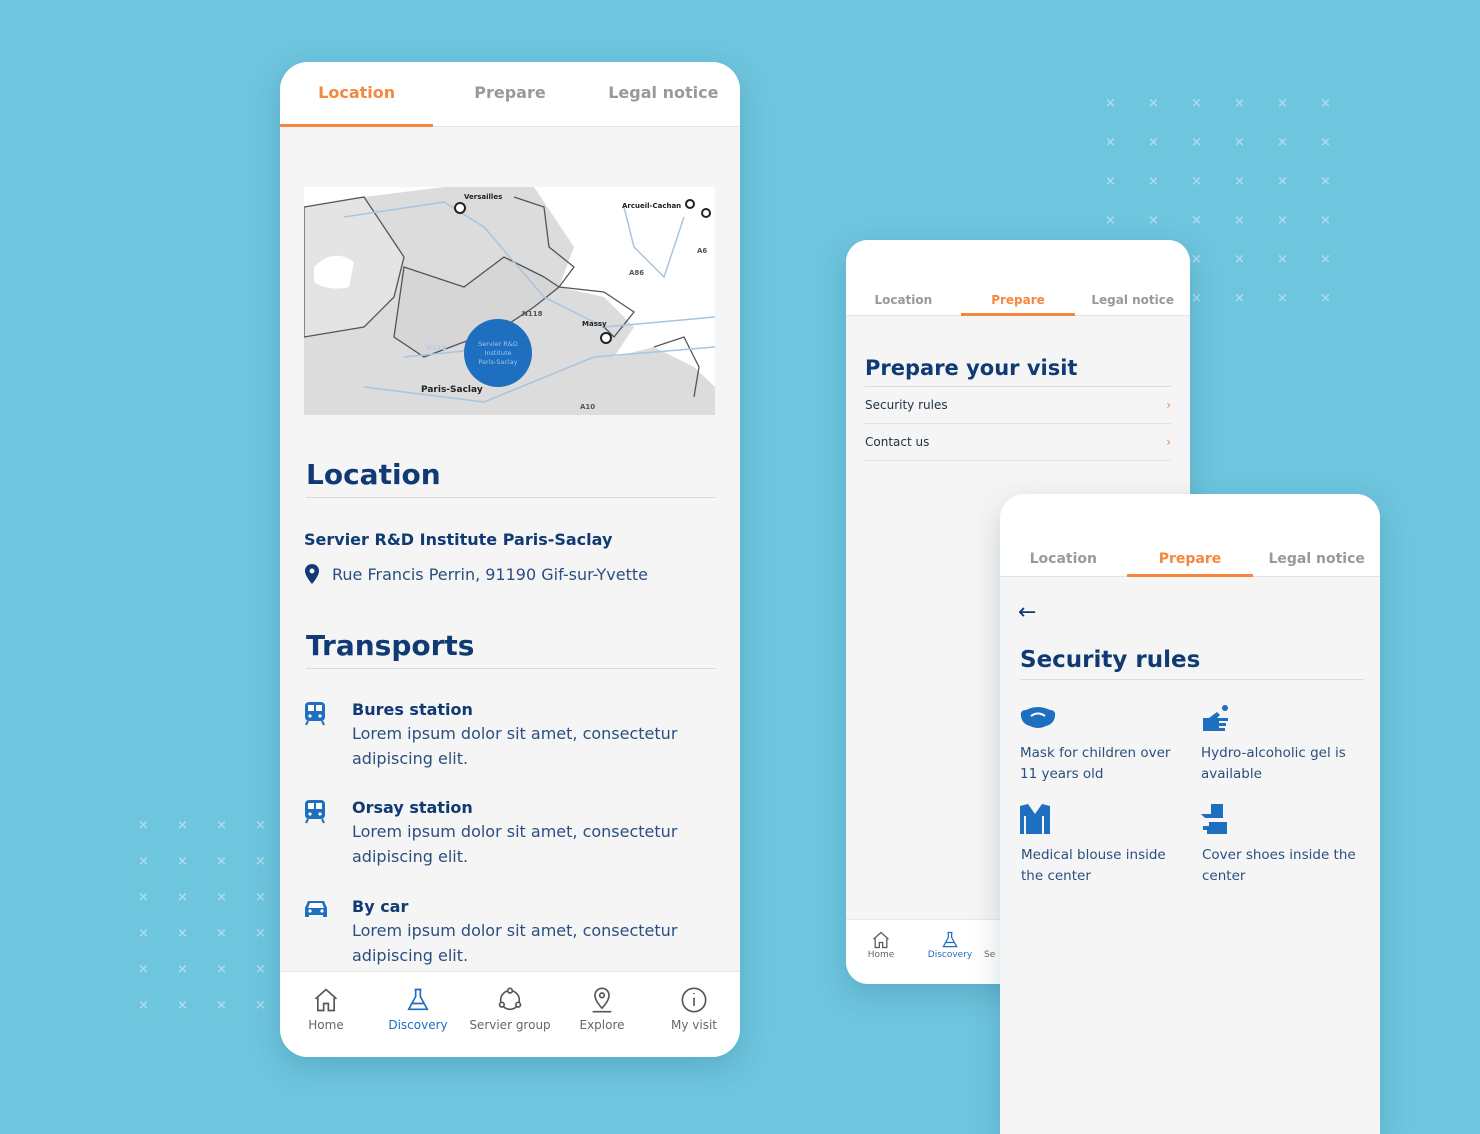 This screenshot has width=1480, height=1134. Describe the element at coordinates (881, 940) in the screenshot. I see `home-icon` at that location.